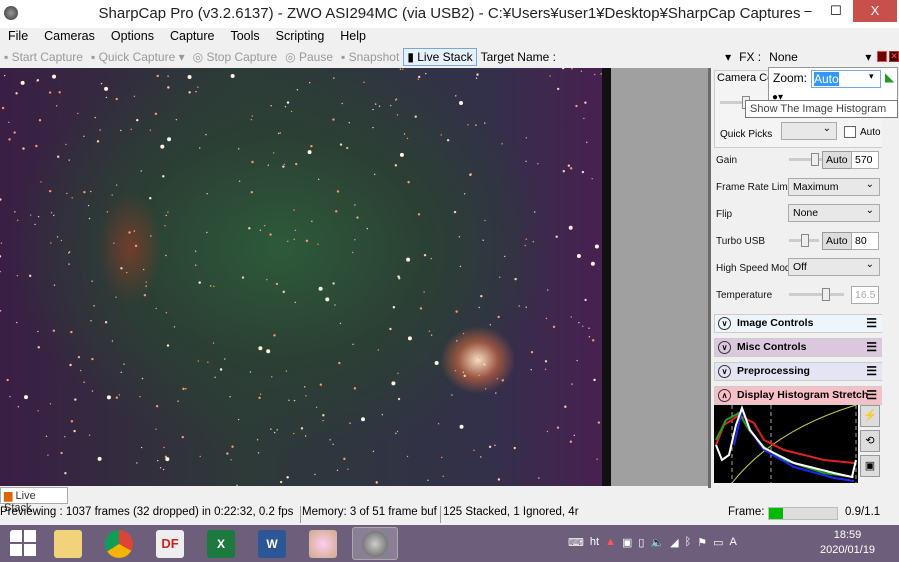 The height and width of the screenshot is (562, 899). Describe the element at coordinates (576, 542) in the screenshot. I see `keyboard-icon: ⌨` at that location.